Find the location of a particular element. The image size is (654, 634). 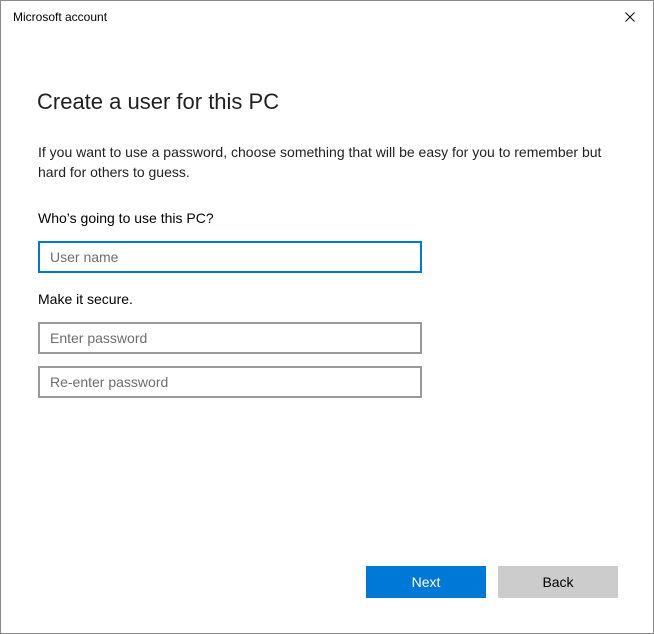

window-title: Microsoft account is located at coordinates (60, 17).